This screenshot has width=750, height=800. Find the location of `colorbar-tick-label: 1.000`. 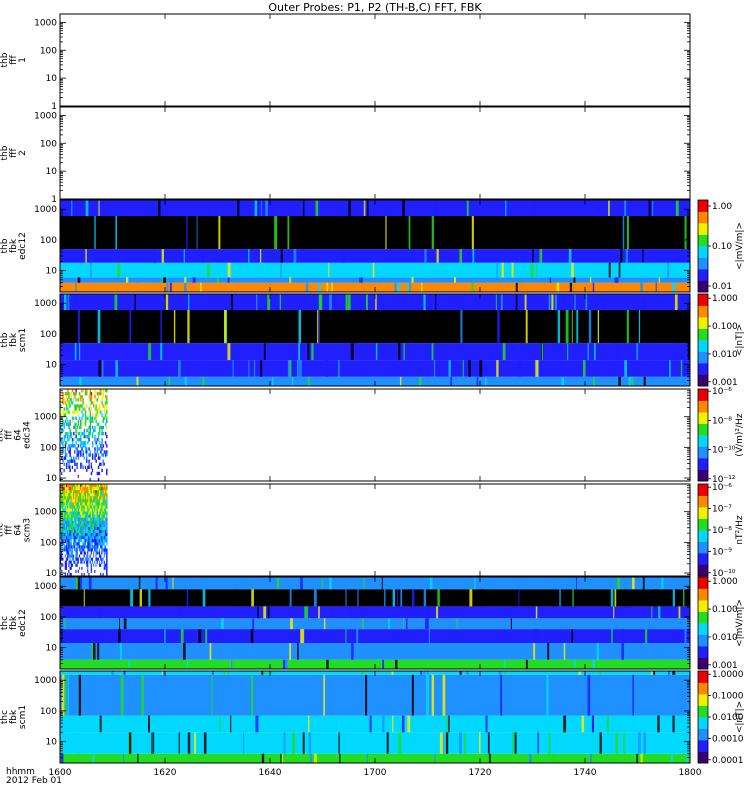

colorbar-tick-label: 1.000 is located at coordinates (725, 582).